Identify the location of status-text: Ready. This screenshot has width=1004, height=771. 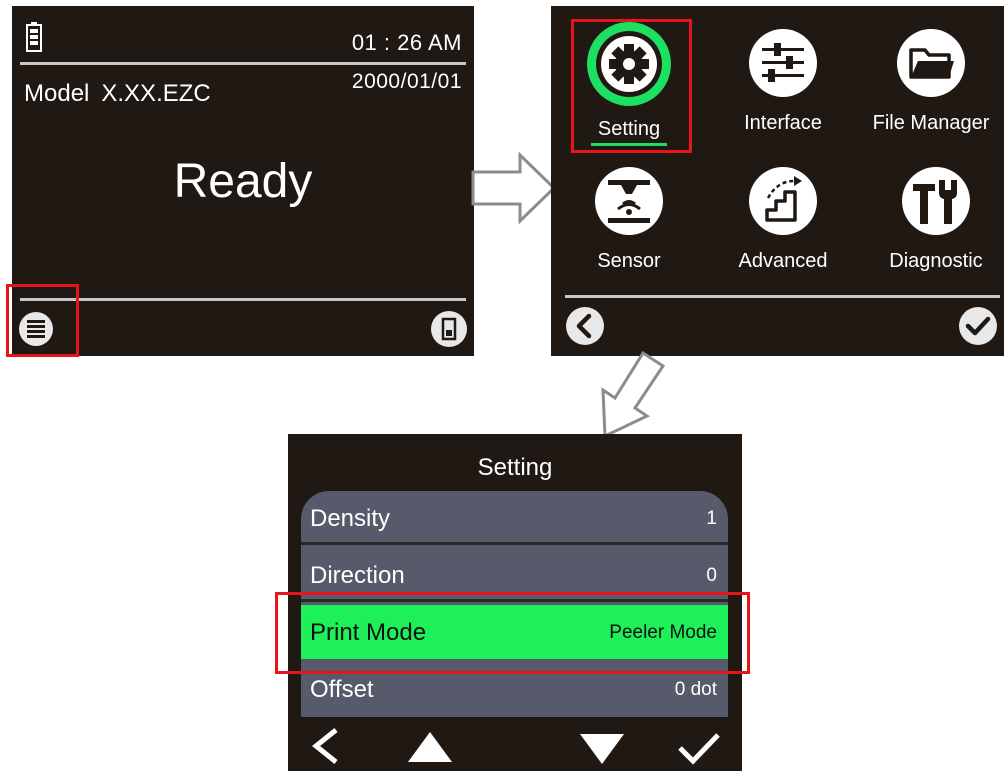
(243, 181).